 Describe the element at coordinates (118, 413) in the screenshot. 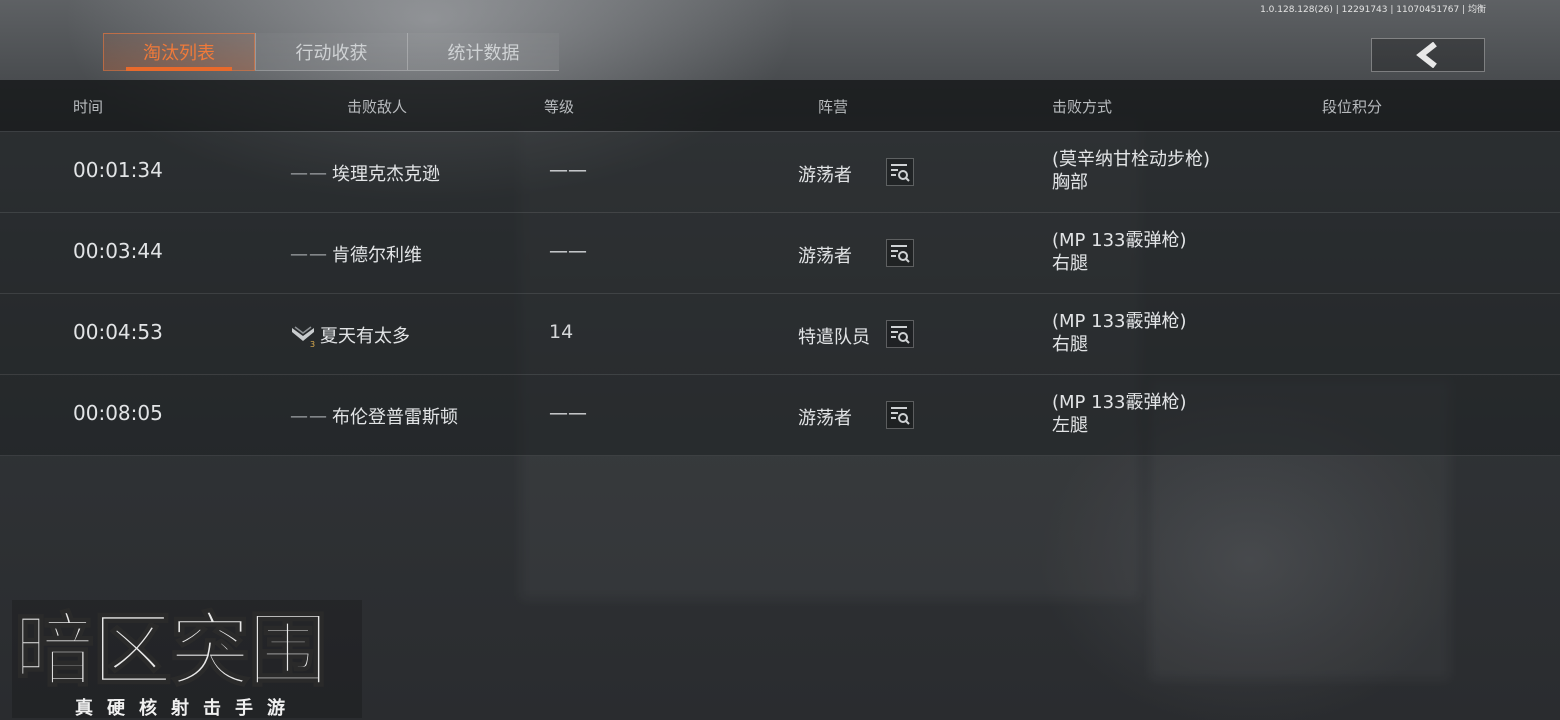

I see `kill-time: 00:08:05` at that location.